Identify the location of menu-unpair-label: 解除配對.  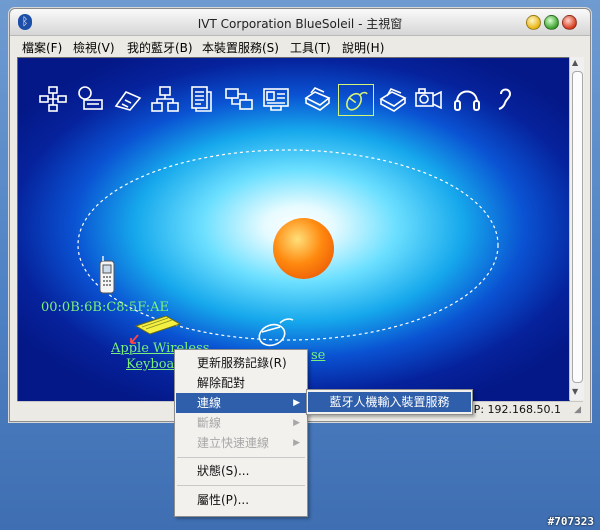
(221, 383).